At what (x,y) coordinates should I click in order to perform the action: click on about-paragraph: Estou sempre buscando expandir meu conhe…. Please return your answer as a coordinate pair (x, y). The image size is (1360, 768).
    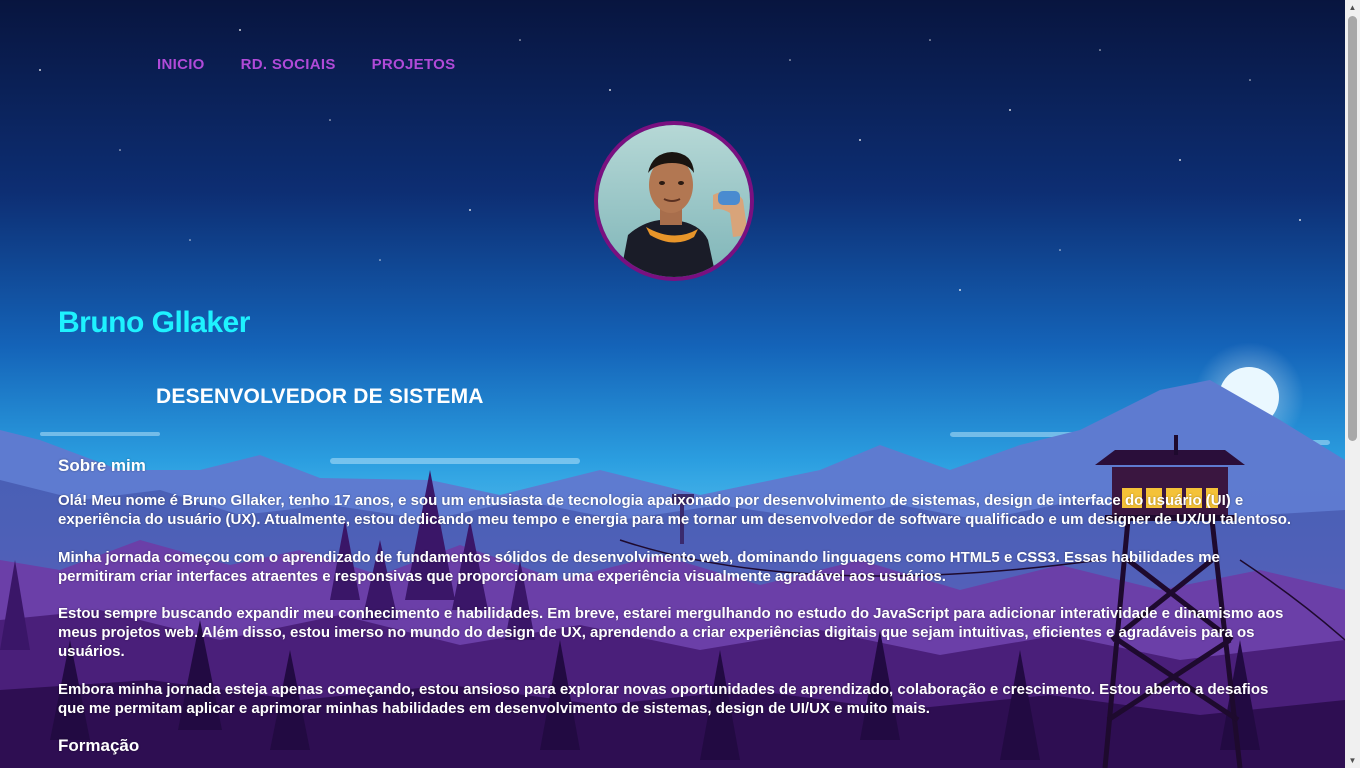
    Looking at the image, I should click on (671, 633).